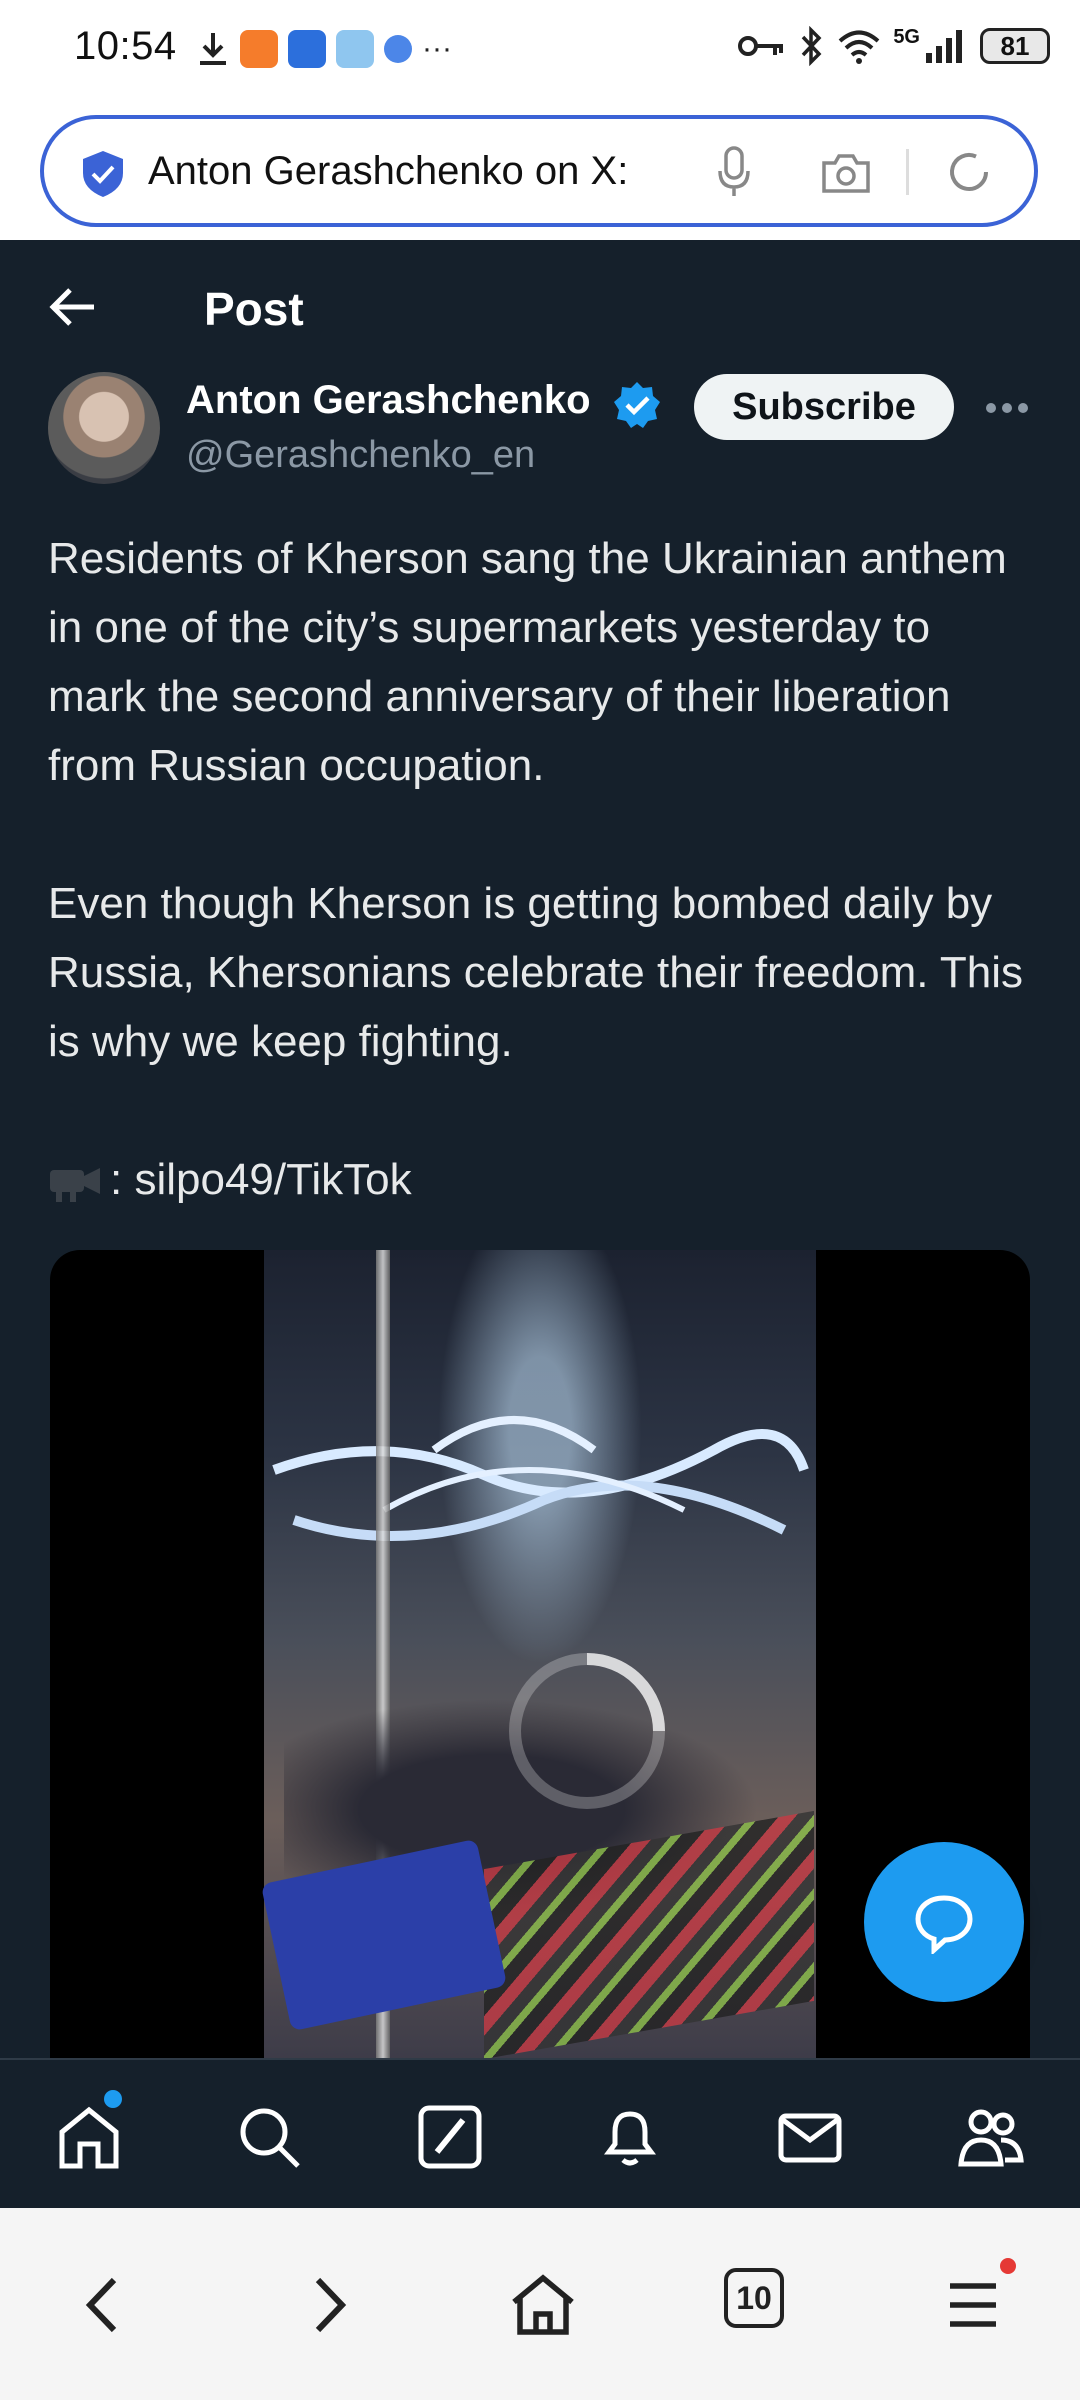 This screenshot has width=1080, height=2400. What do you see at coordinates (907, 172) in the screenshot?
I see `url-separator` at bounding box center [907, 172].